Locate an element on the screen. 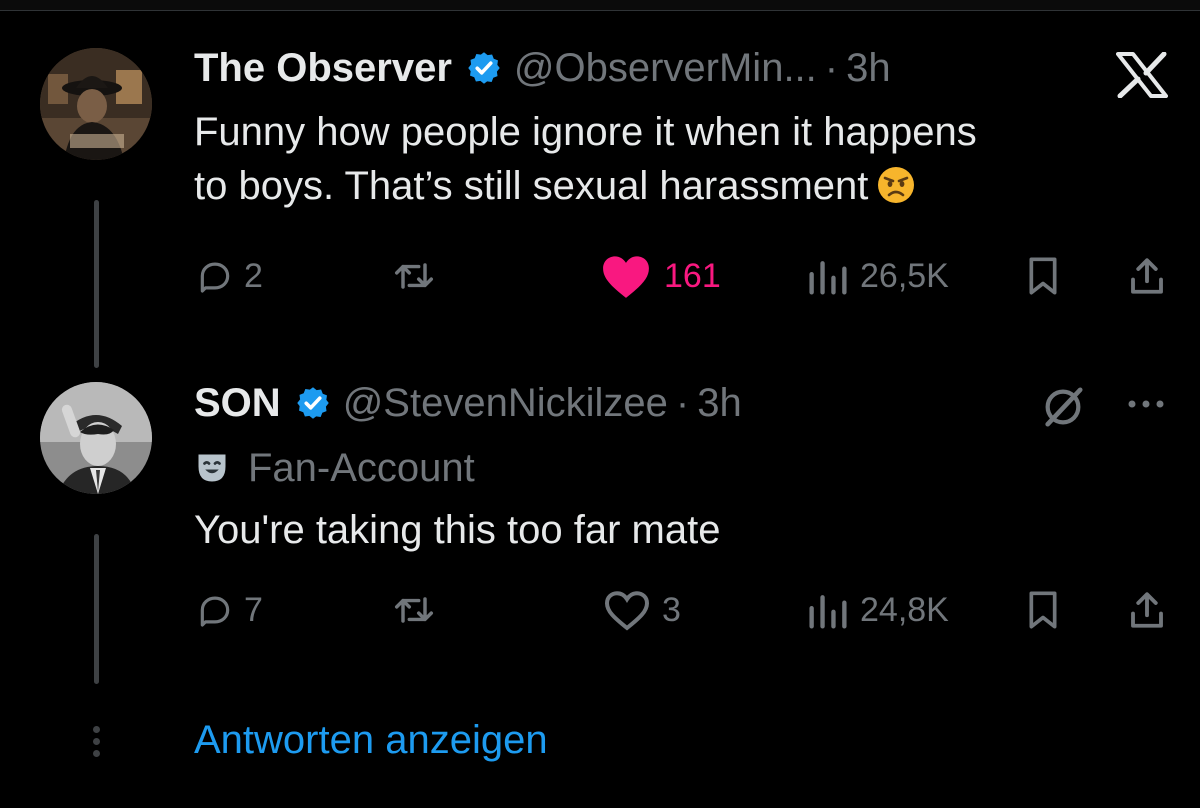 This screenshot has height=808, width=1200. tweet-actions: 2 161 26,5K is located at coordinates (600, 276).